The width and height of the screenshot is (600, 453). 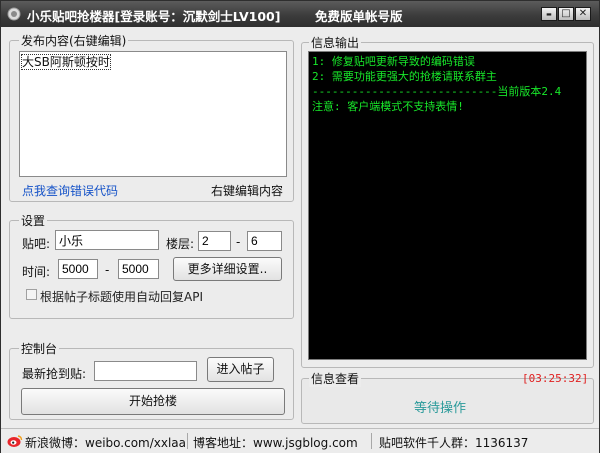 What do you see at coordinates (300, 14) in the screenshot?
I see `title-bar: 小乐贴吧抢楼器[登录账号：沉默剑士LV100] 免费版单帐号版 ▬ □ ✕` at bounding box center [300, 14].